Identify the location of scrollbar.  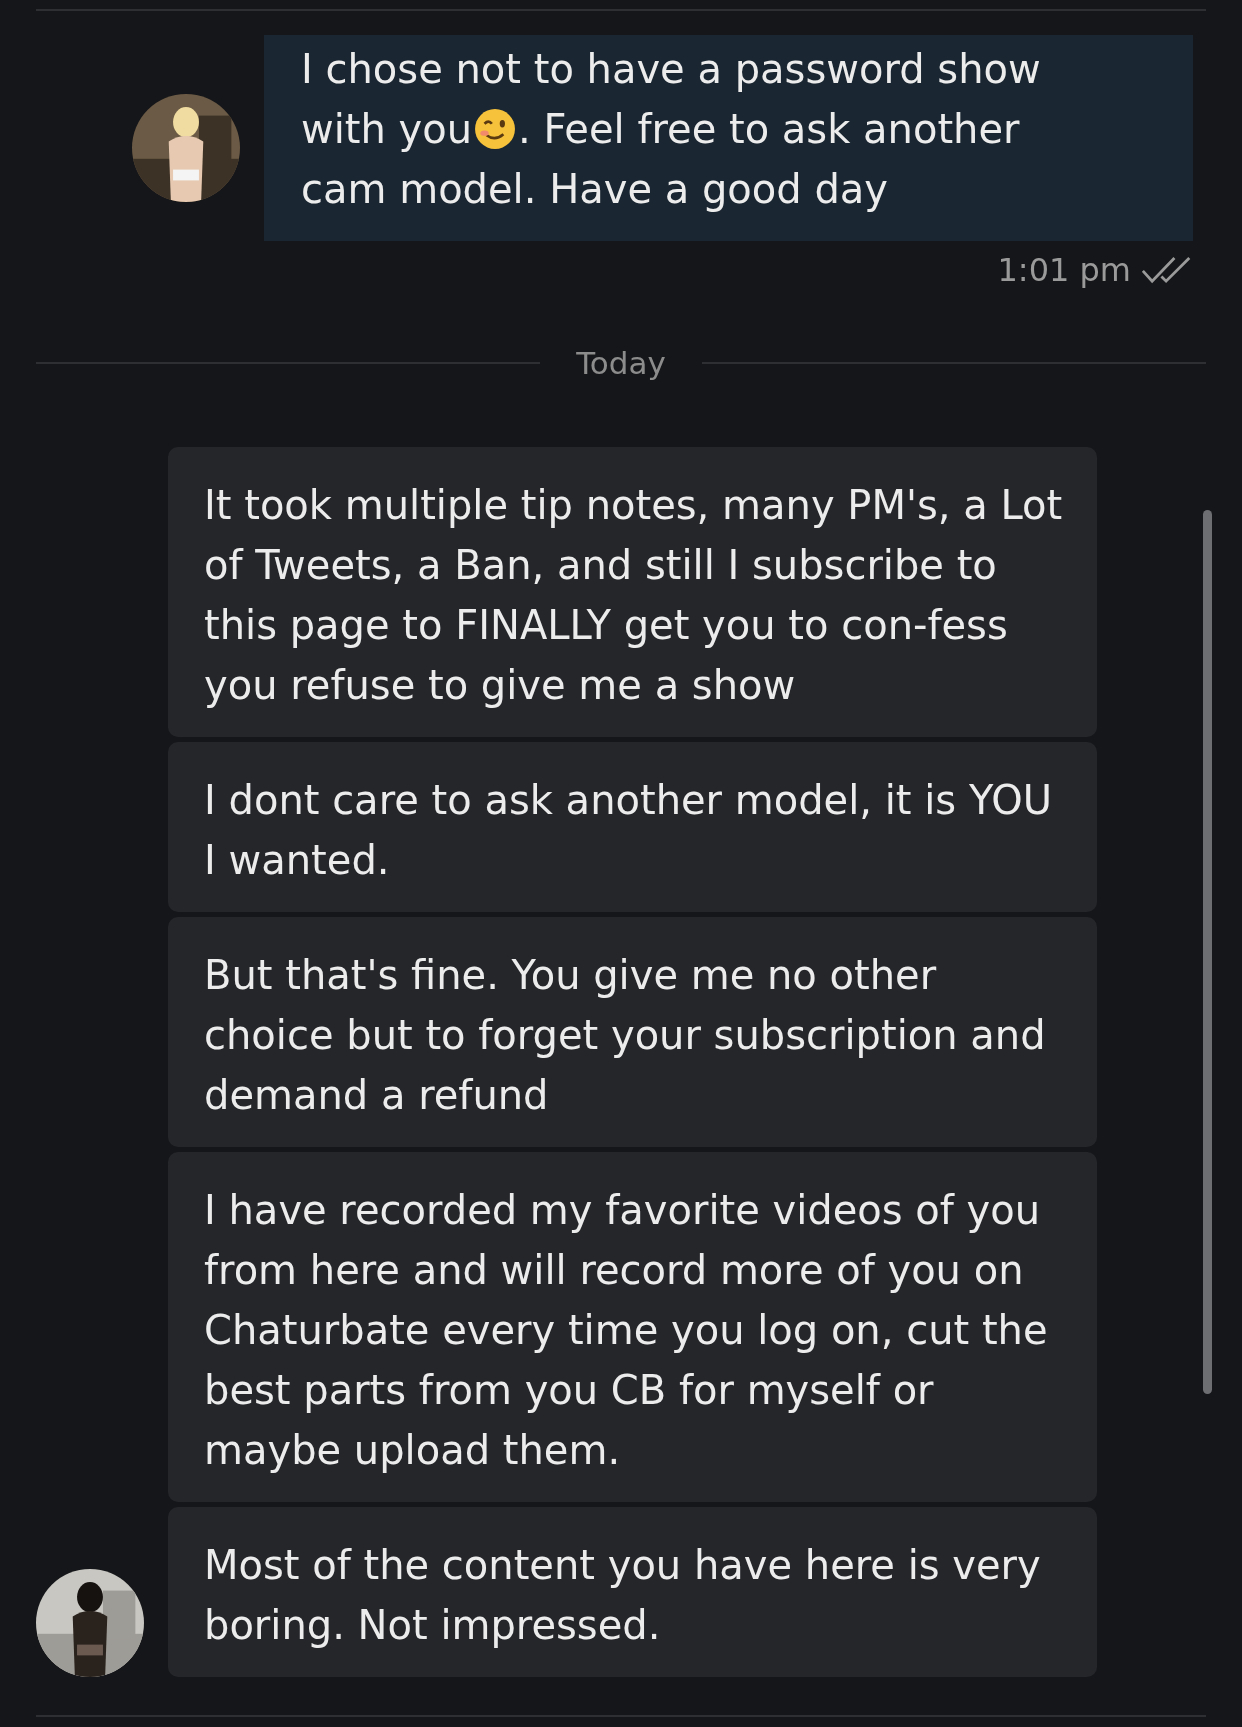
(1207, 952).